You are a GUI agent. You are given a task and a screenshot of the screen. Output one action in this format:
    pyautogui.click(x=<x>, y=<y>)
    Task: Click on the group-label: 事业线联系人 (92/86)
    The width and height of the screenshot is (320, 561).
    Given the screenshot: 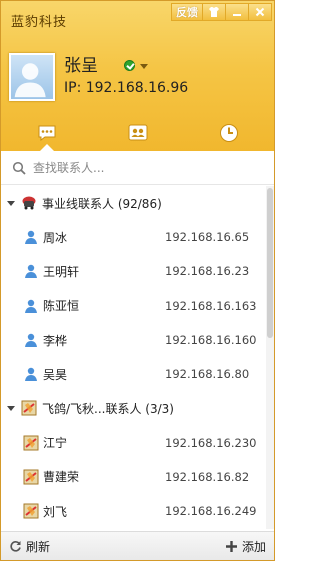 What is the action you would take?
    pyautogui.click(x=102, y=203)
    